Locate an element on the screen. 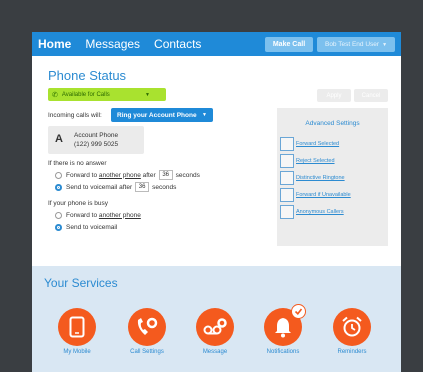 The width and height of the screenshot is (423, 372). advanced-item-reject-selected: Reject Selected is located at coordinates (307, 161).